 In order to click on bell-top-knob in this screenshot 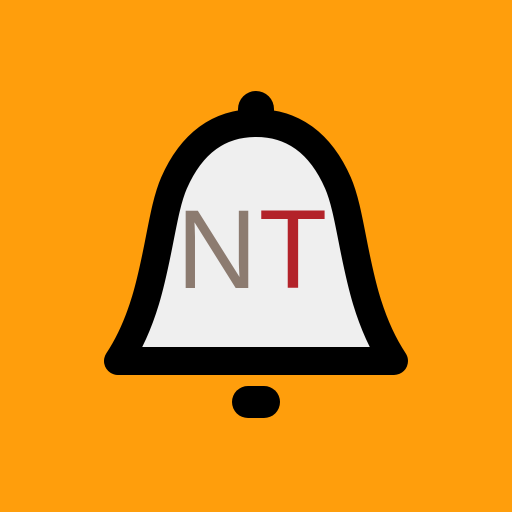, I will do `click(256, 114)`.